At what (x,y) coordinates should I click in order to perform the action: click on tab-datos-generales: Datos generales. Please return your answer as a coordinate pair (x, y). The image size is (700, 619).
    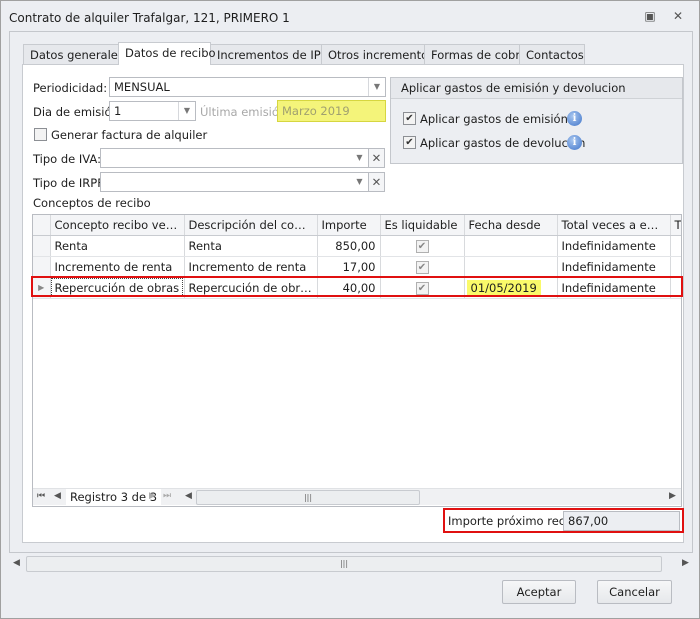
    Looking at the image, I should click on (73, 54).